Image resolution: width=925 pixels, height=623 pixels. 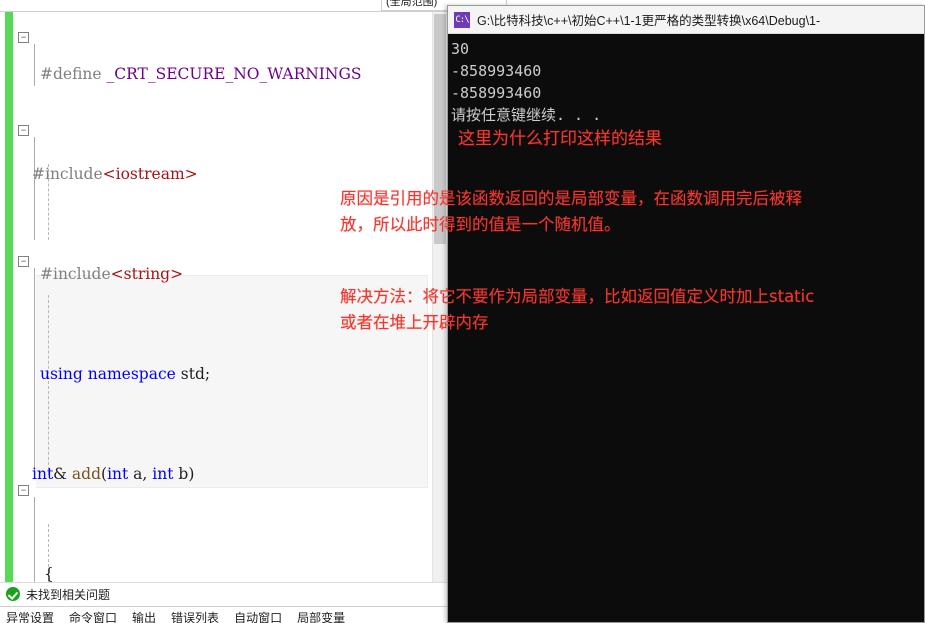 I want to click on fold-toggle-include: −, so click(x=23, y=37).